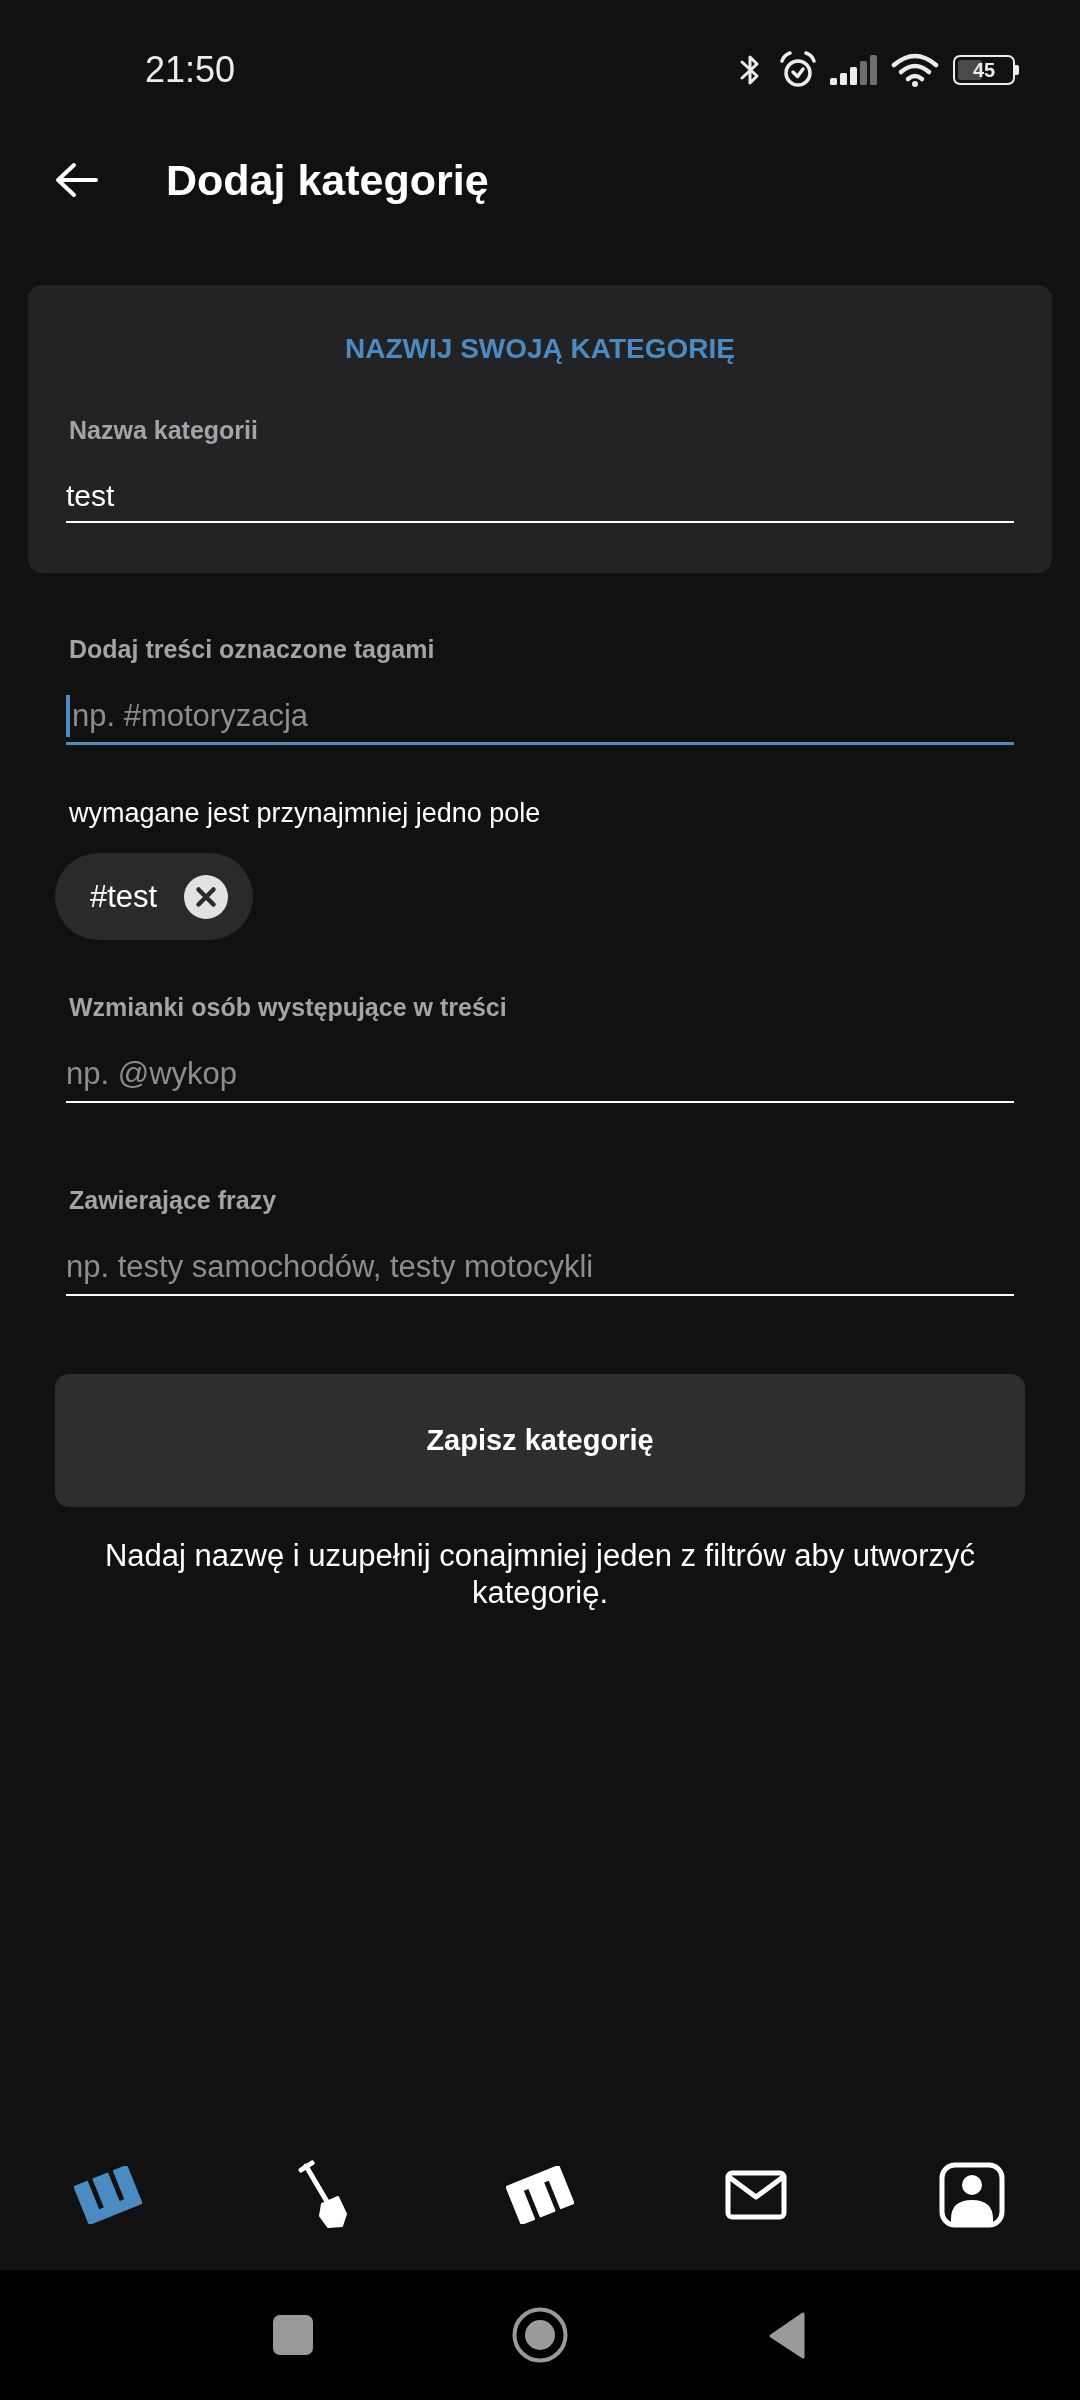 The image size is (1080, 2400). Describe the element at coordinates (68, 716) in the screenshot. I see `text-cursor-icon` at that location.